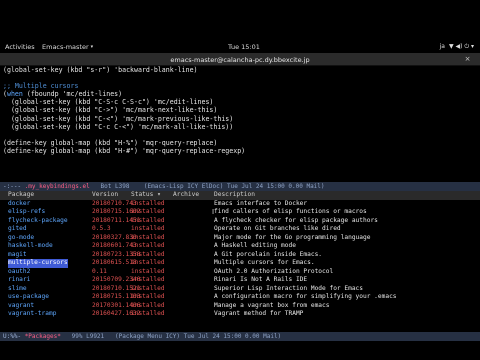  I want to click on package-name: gited, so click(17, 229).